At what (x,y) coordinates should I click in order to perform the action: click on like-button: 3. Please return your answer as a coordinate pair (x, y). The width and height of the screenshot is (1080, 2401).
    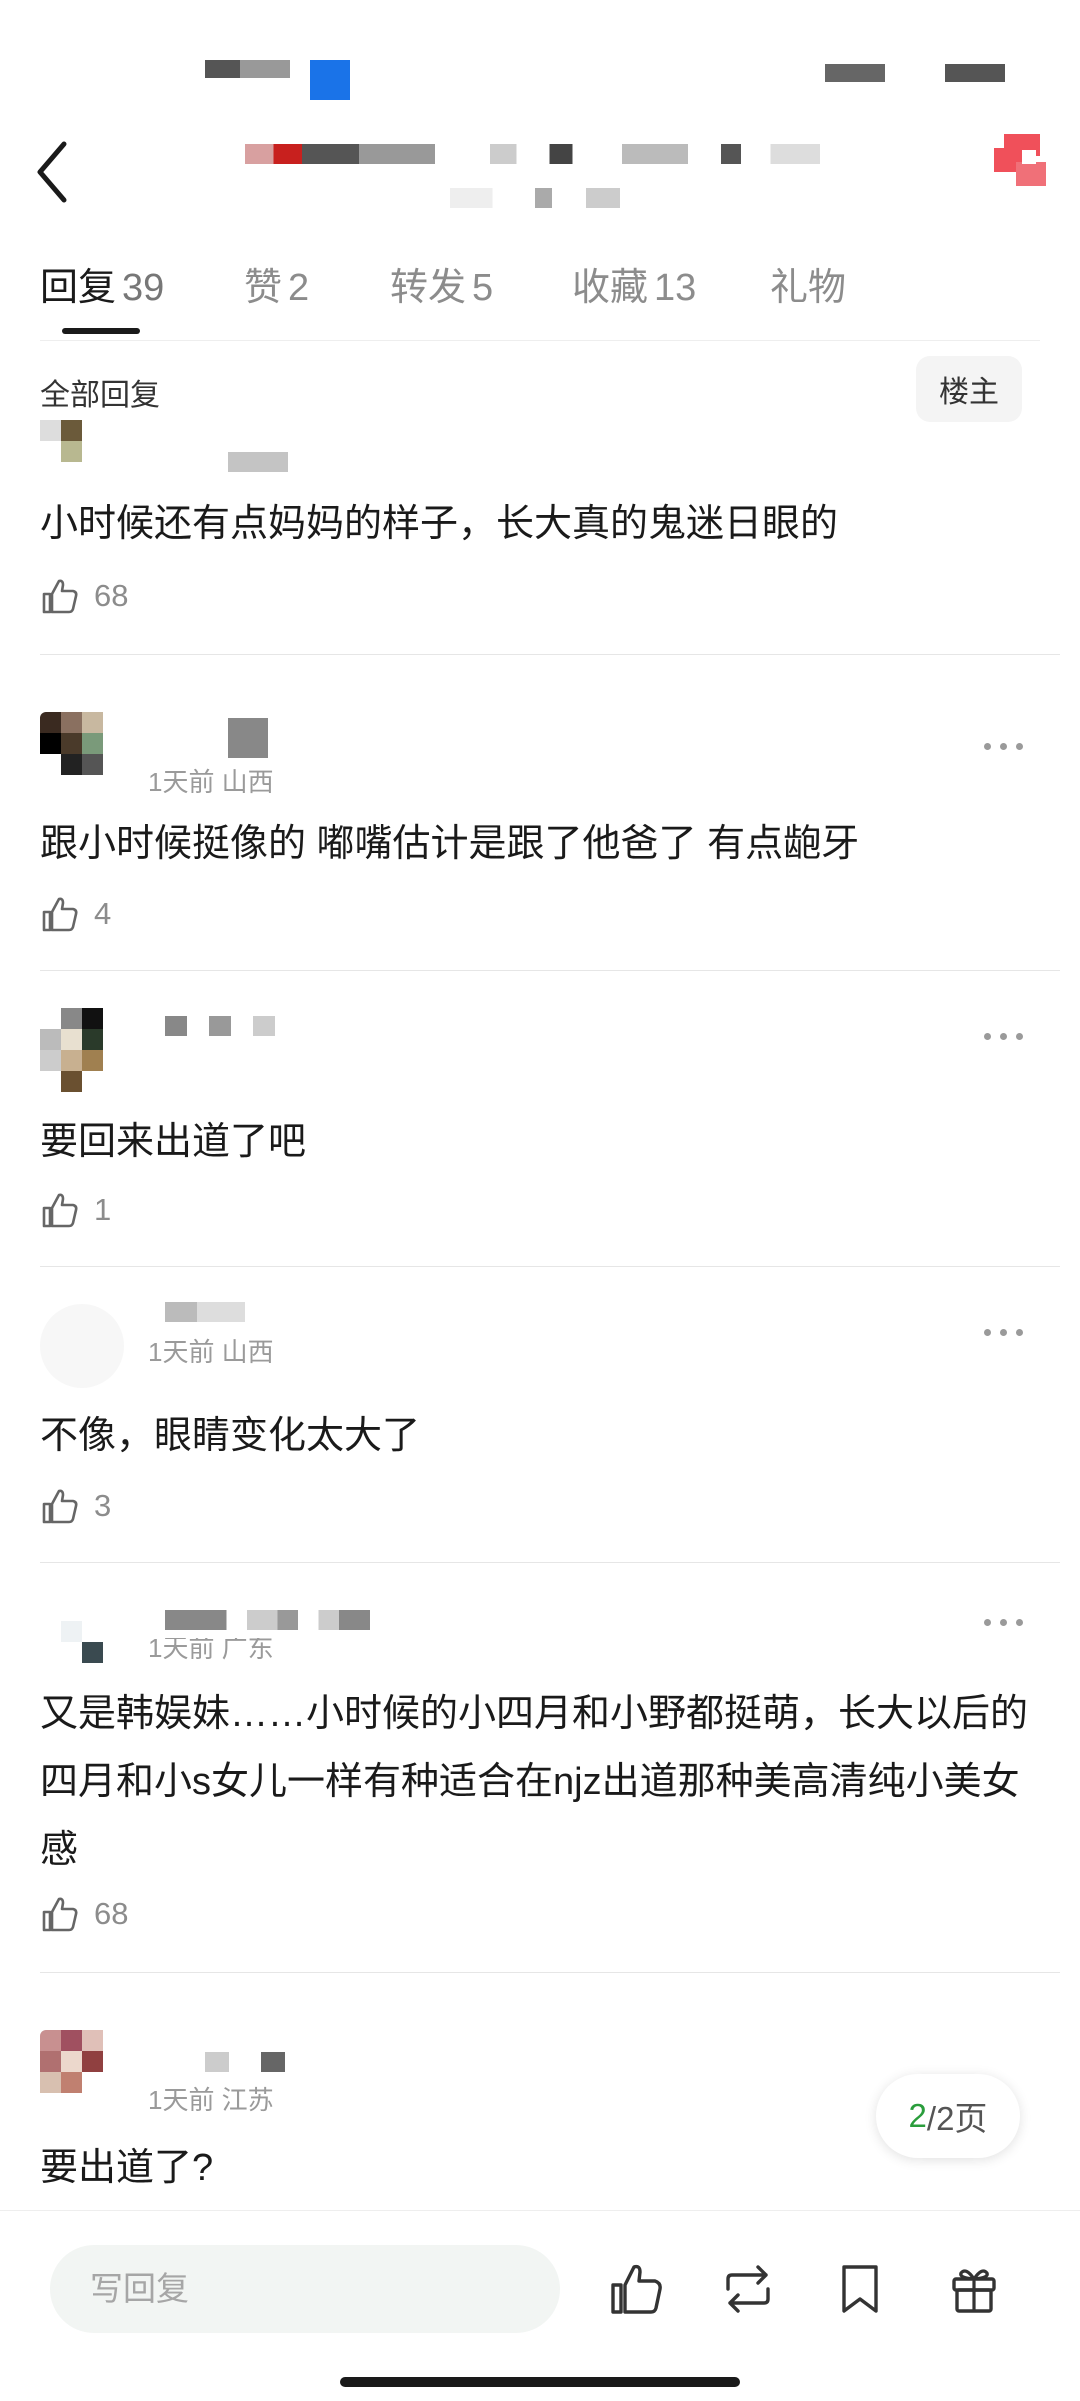
    Looking at the image, I should click on (75, 1506).